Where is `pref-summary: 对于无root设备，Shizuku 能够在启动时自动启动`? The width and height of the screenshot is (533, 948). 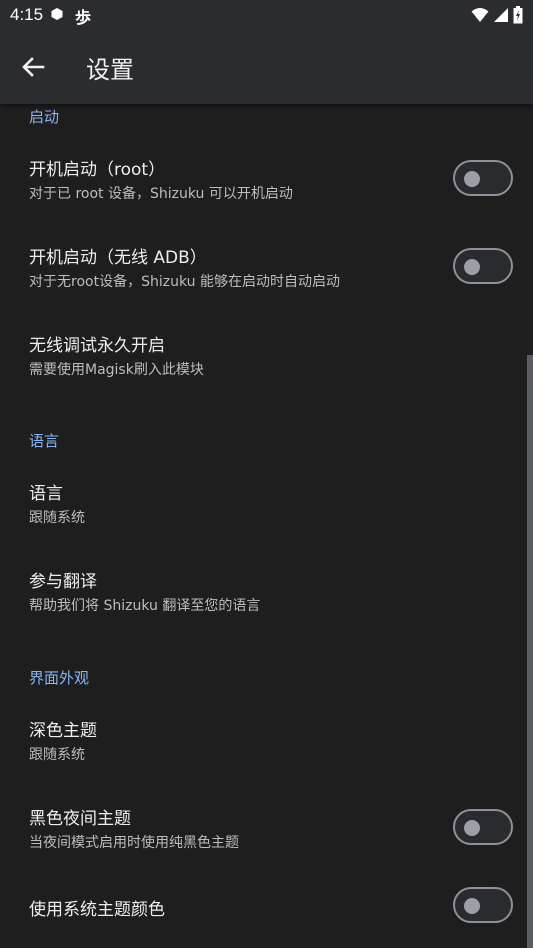 pref-summary: 对于无root设备，Shizuku 能够在启动时自动启动 is located at coordinates (184, 282).